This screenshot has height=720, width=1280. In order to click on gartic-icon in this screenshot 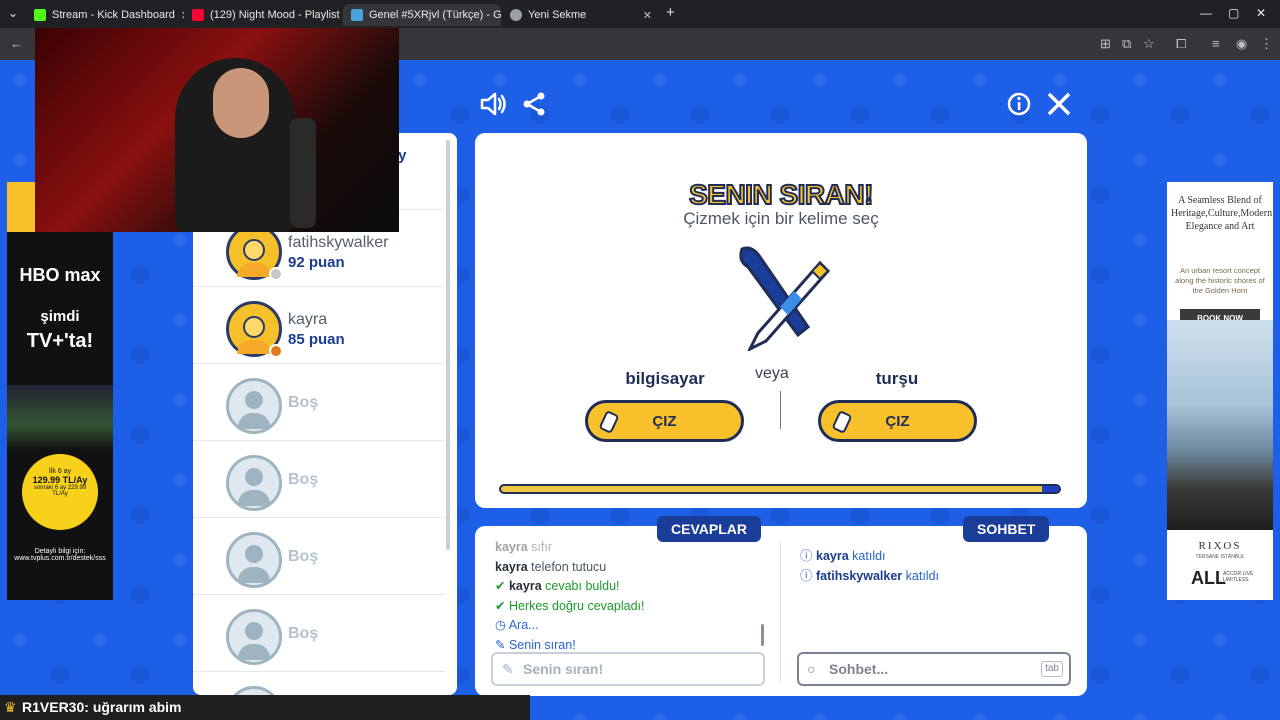, I will do `click(357, 15)`.